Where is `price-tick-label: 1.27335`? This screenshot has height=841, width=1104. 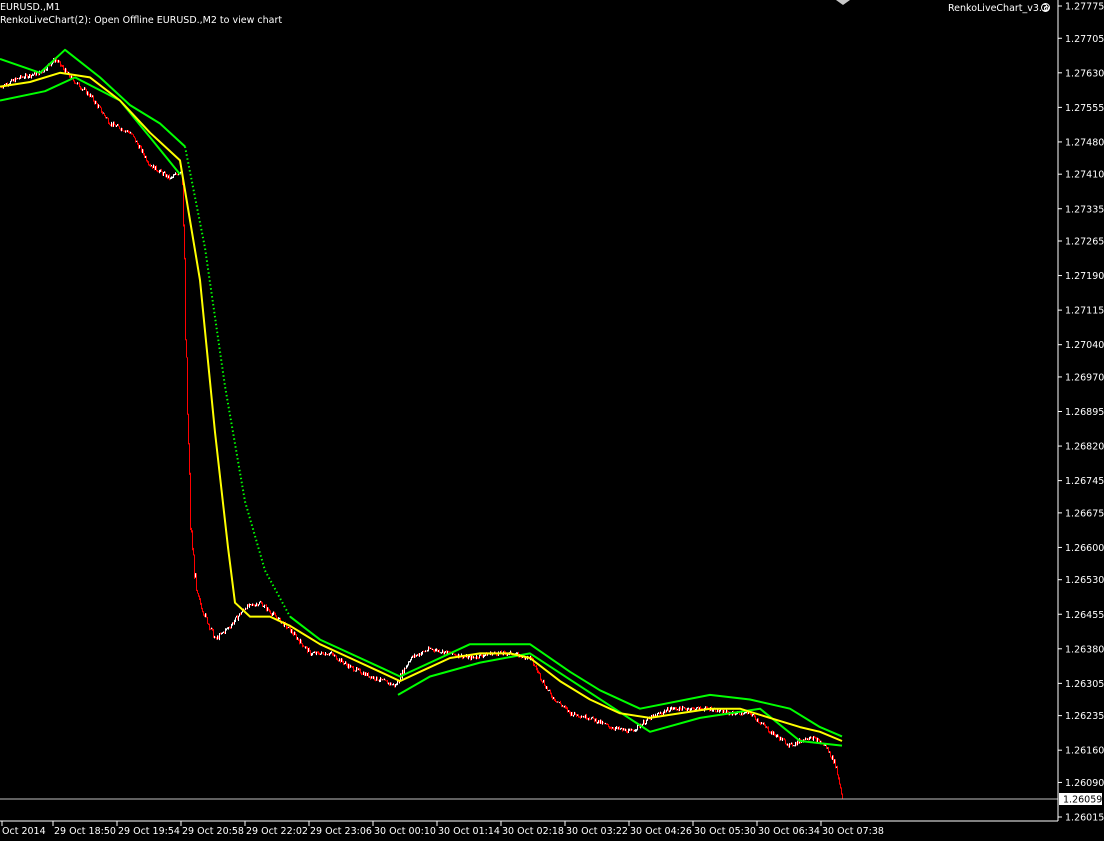 price-tick-label: 1.27335 is located at coordinates (1084, 209).